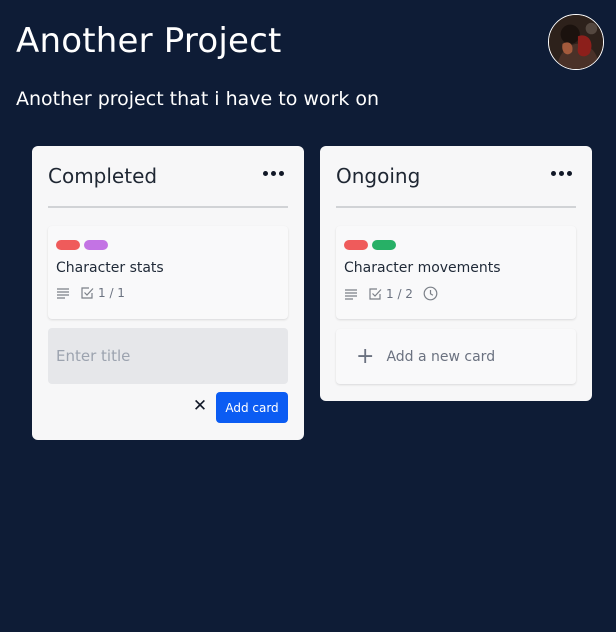  What do you see at coordinates (384, 245) in the screenshot?
I see `label-green` at bounding box center [384, 245].